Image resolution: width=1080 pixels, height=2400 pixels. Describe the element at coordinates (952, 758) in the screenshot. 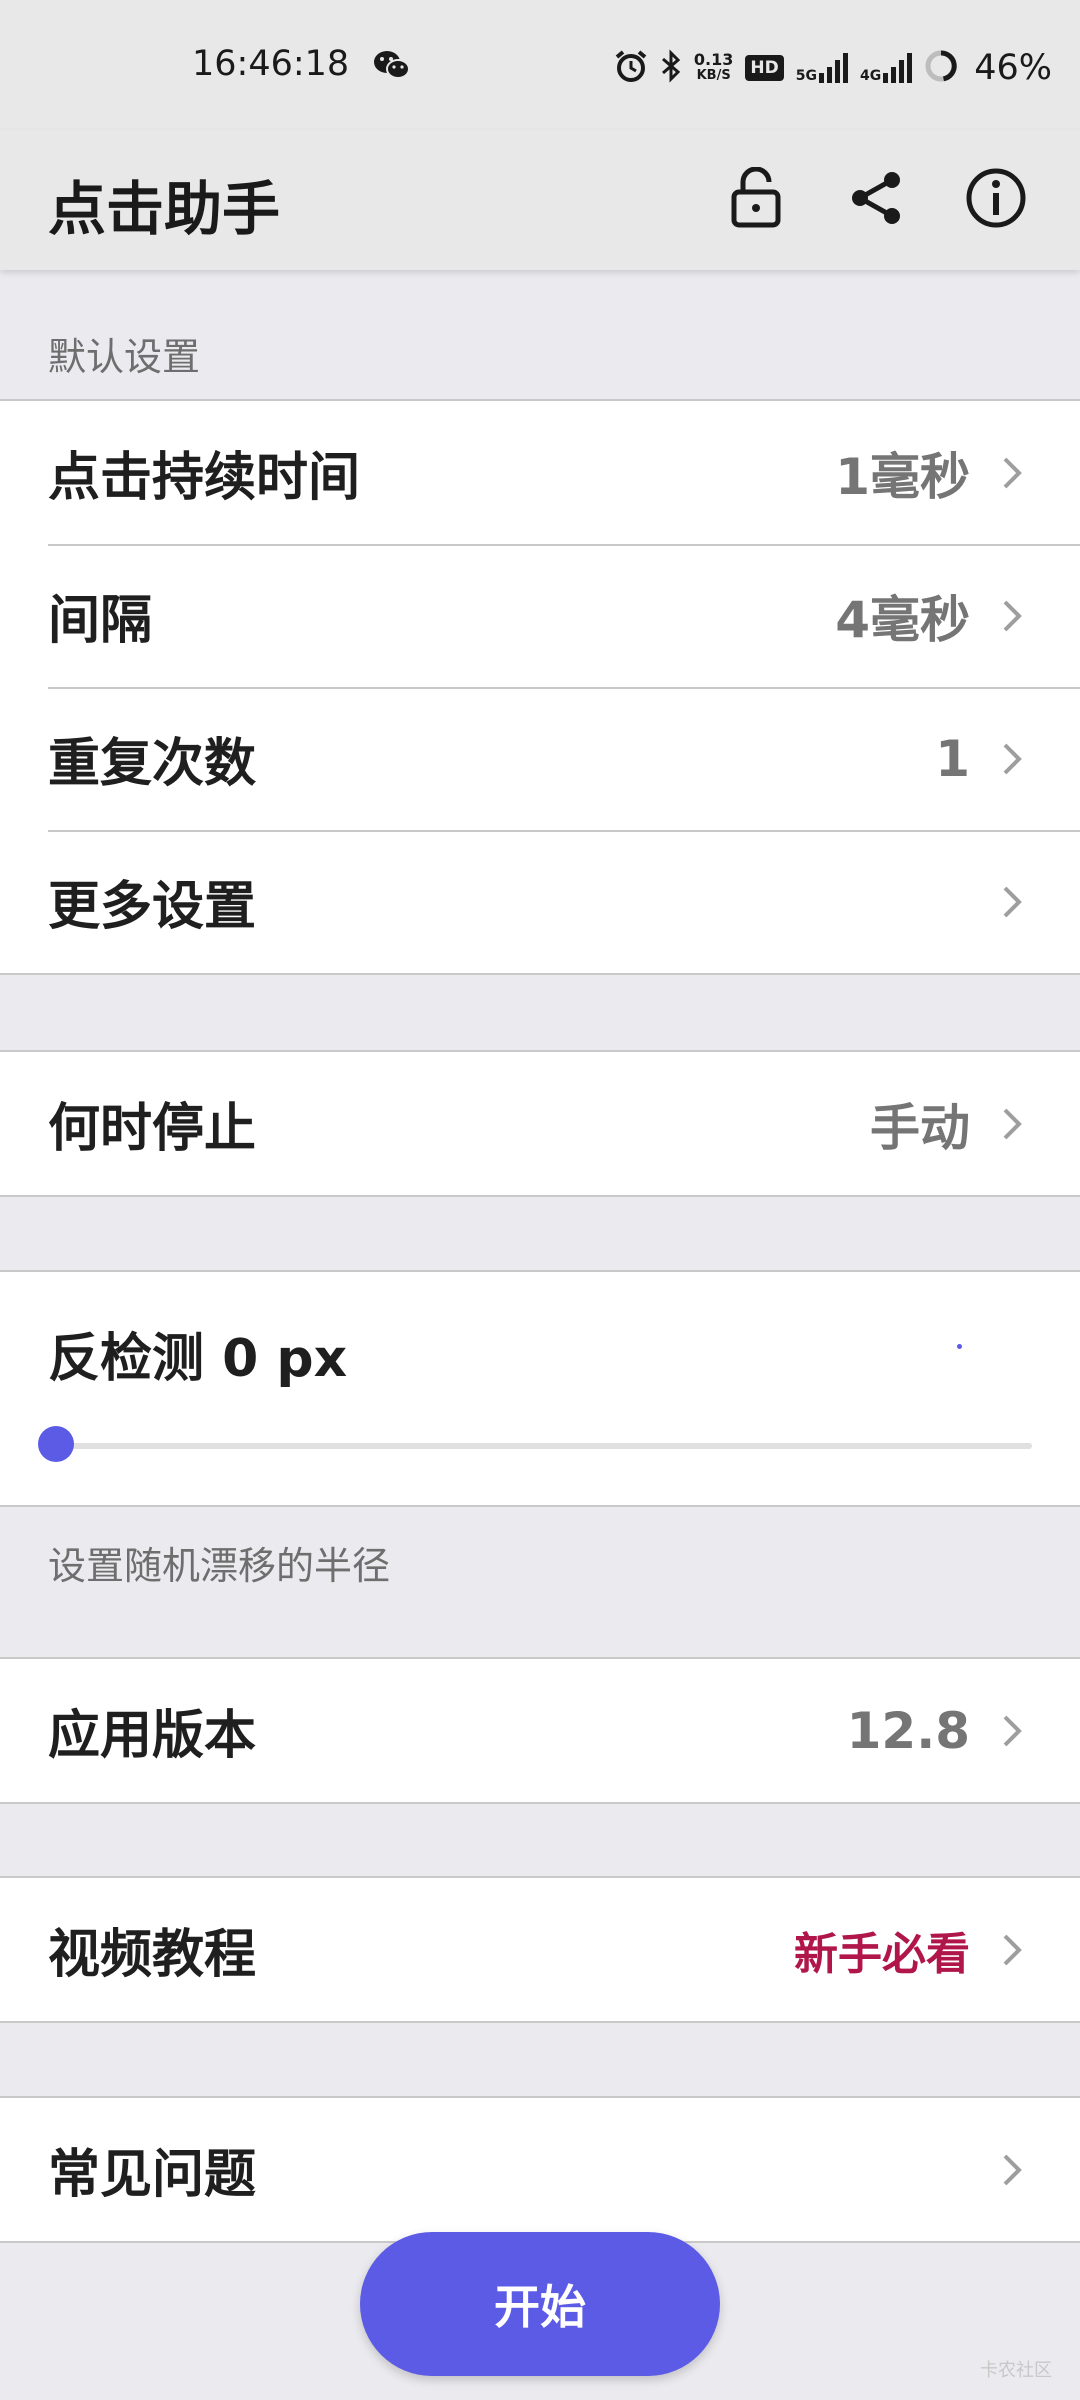

I see `setting-value: 1` at that location.